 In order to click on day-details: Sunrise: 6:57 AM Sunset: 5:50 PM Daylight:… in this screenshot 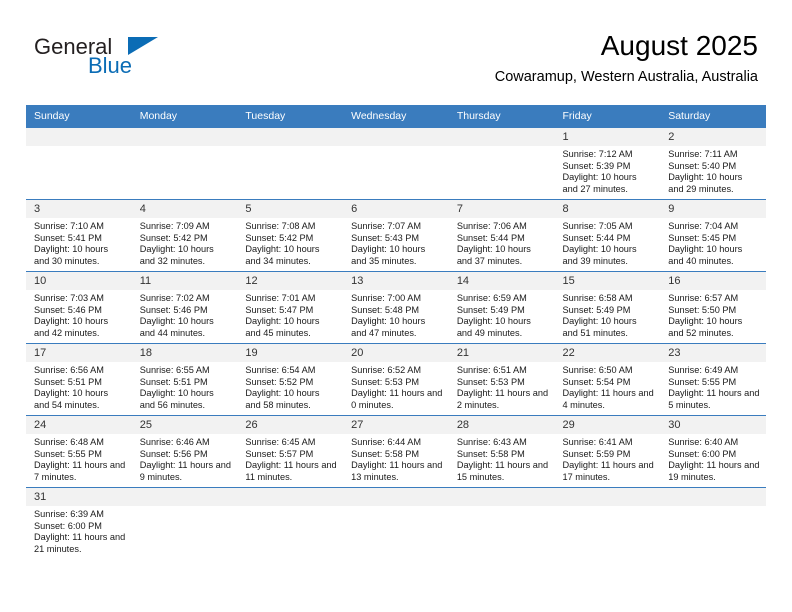, I will do `click(713, 314)`.